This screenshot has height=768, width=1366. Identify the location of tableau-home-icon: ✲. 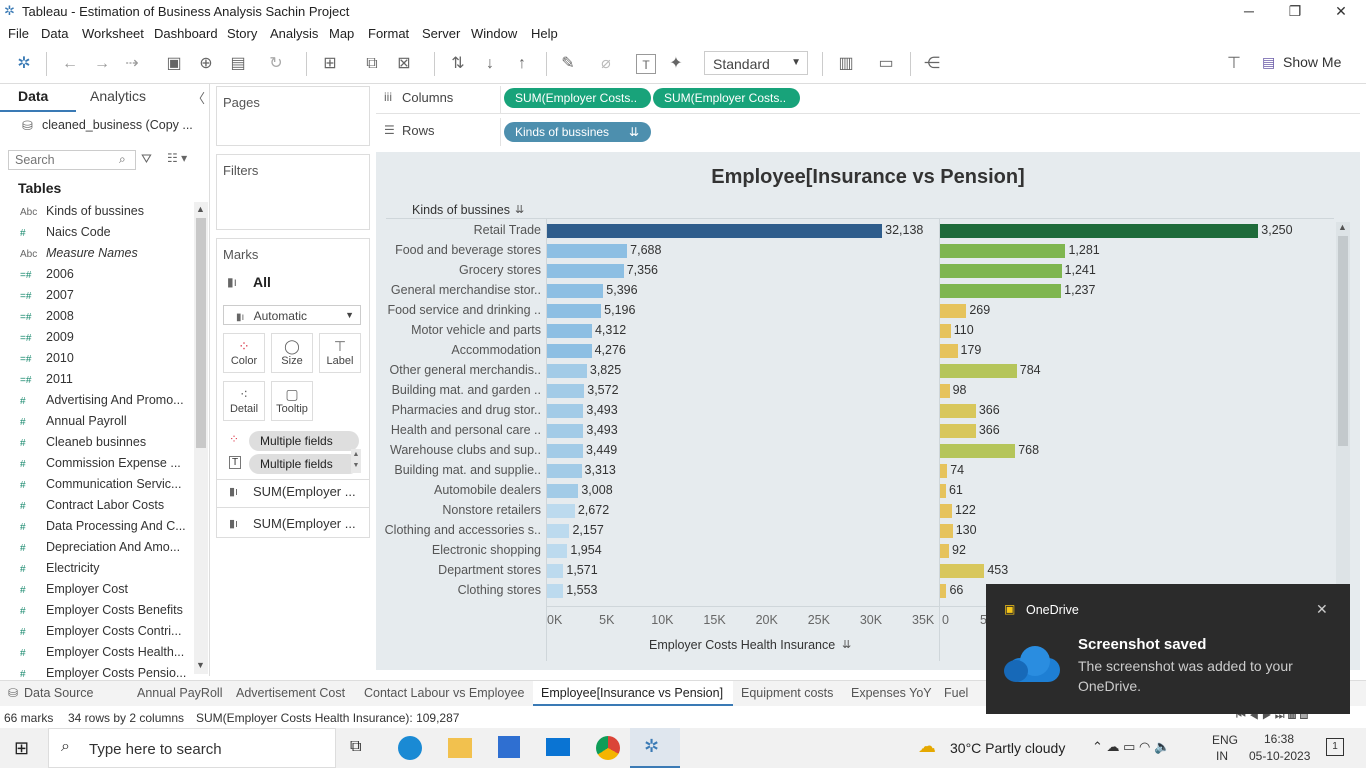
(24, 64).